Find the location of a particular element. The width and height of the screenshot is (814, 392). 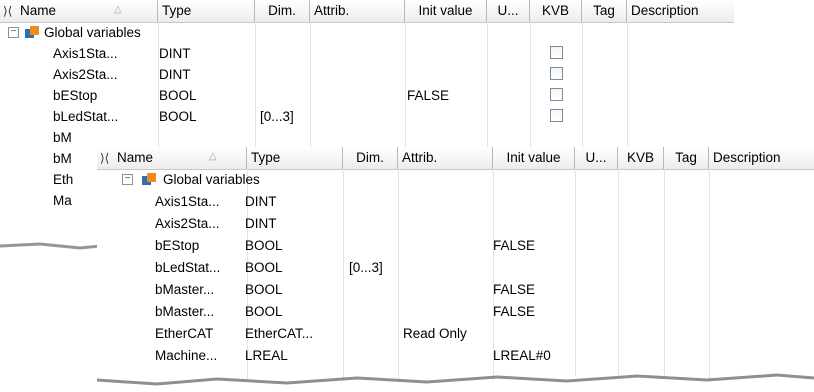

var-name: Ma is located at coordinates (62, 200).